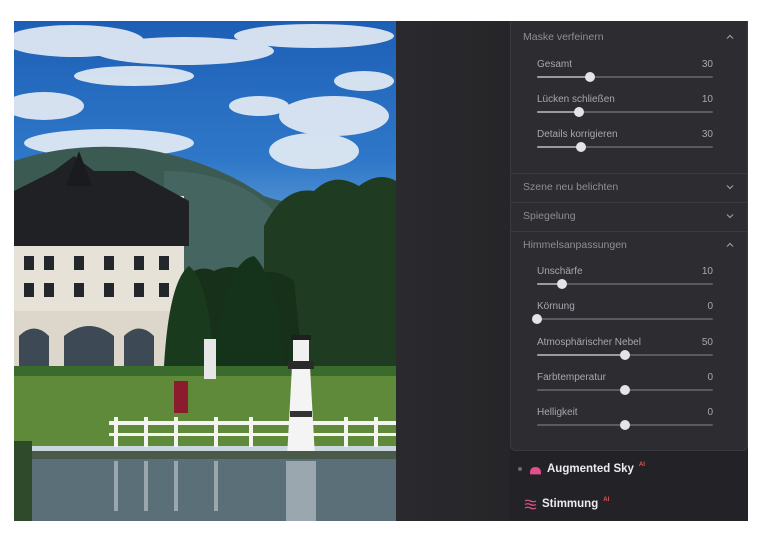 This screenshot has width=770, height=535. I want to click on slider-label: Lücken schließen, so click(576, 99).